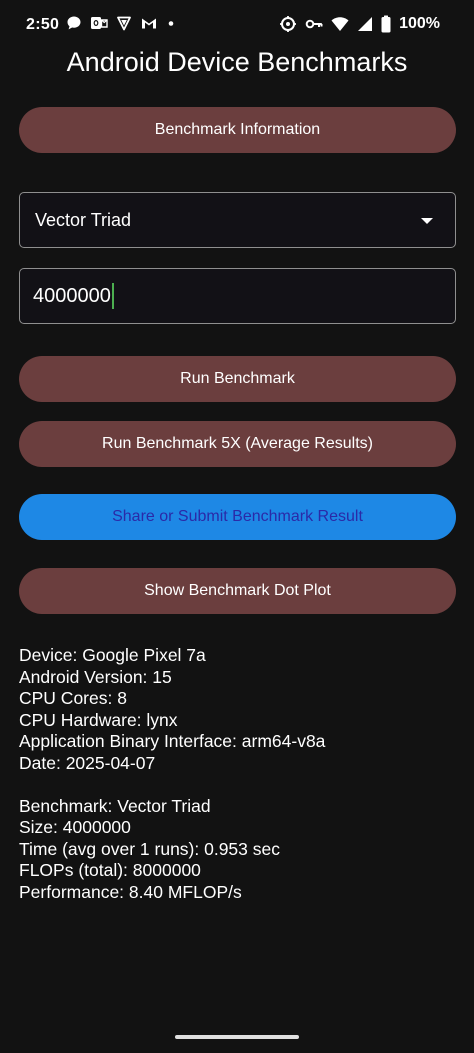 The width and height of the screenshot is (474, 1053). Describe the element at coordinates (237, 296) in the screenshot. I see `size-input: 4000000` at that location.